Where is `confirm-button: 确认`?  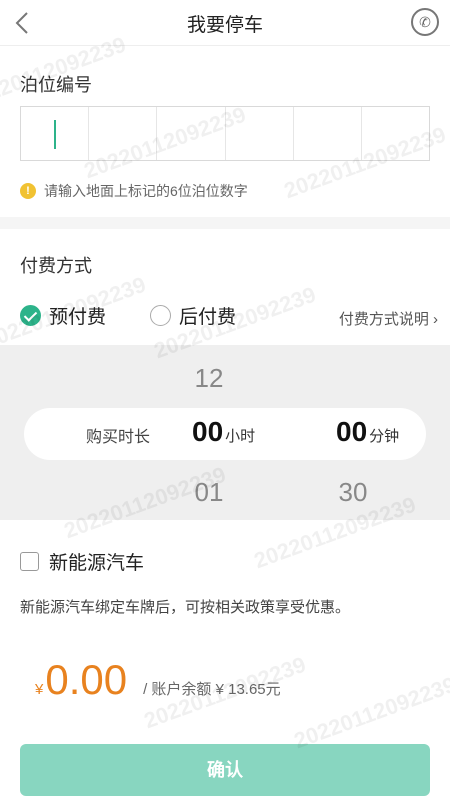
confirm-button: 确认 is located at coordinates (225, 770).